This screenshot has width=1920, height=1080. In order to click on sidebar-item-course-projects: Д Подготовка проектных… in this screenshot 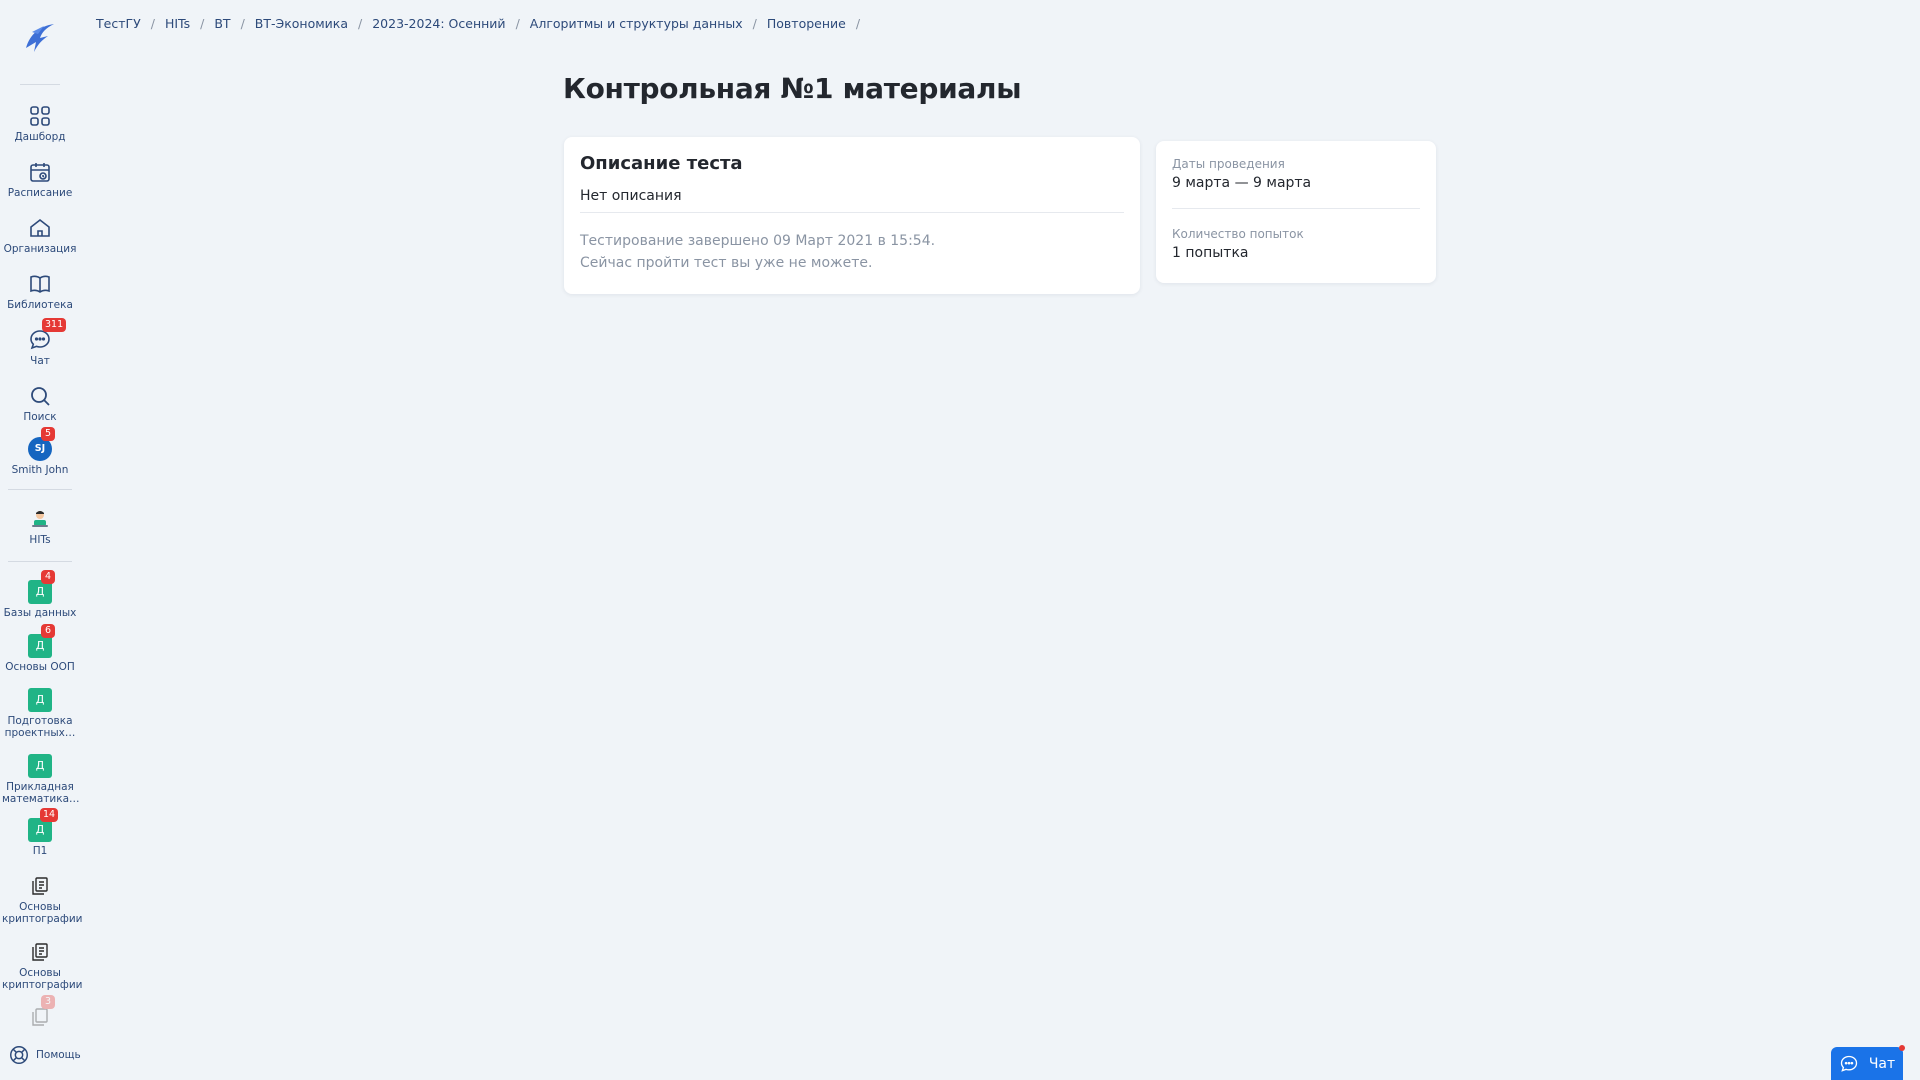, I will do `click(40, 713)`.